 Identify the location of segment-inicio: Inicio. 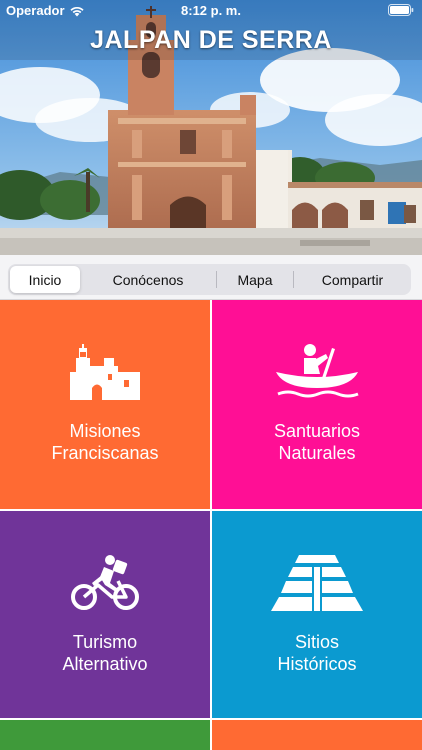
(45, 279).